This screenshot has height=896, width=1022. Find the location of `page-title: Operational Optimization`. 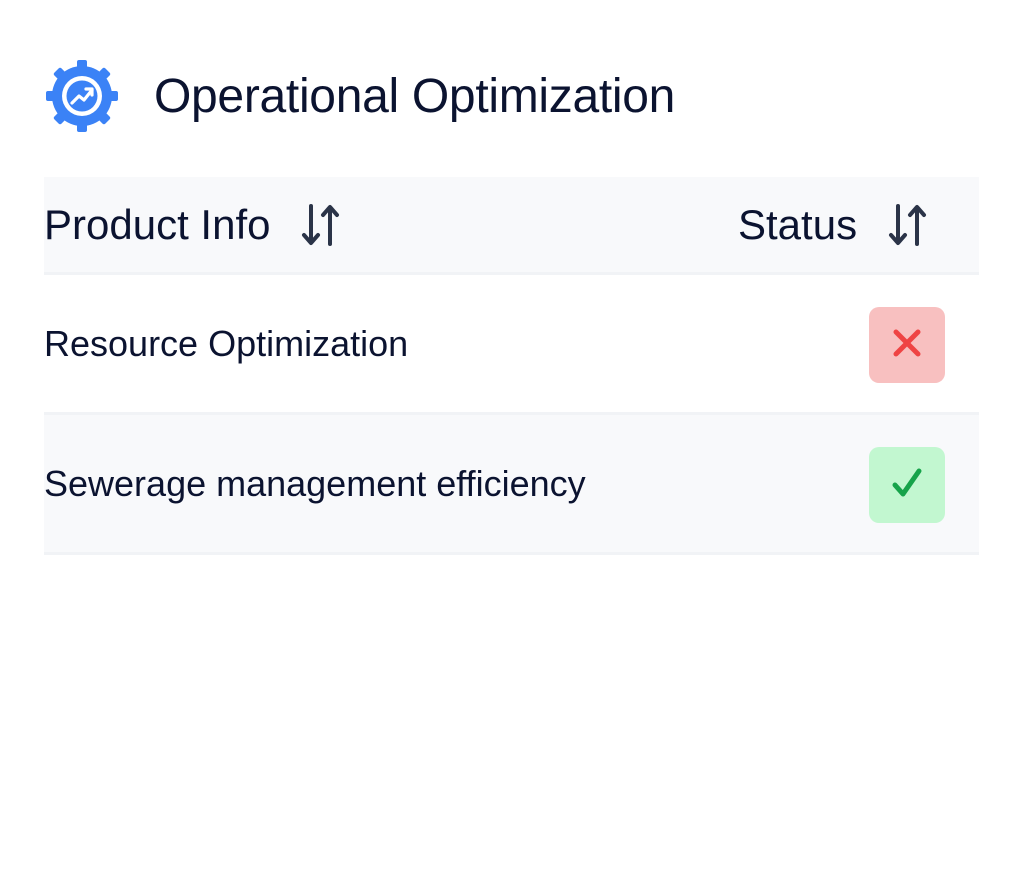

page-title: Operational Optimization is located at coordinates (415, 96).